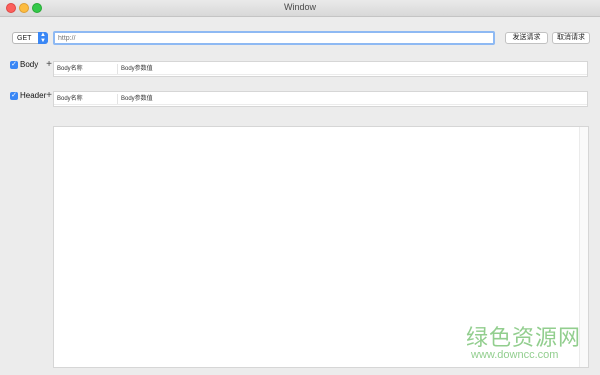  Describe the element at coordinates (571, 38) in the screenshot. I see `cancel-request-button: 取消请求` at that location.